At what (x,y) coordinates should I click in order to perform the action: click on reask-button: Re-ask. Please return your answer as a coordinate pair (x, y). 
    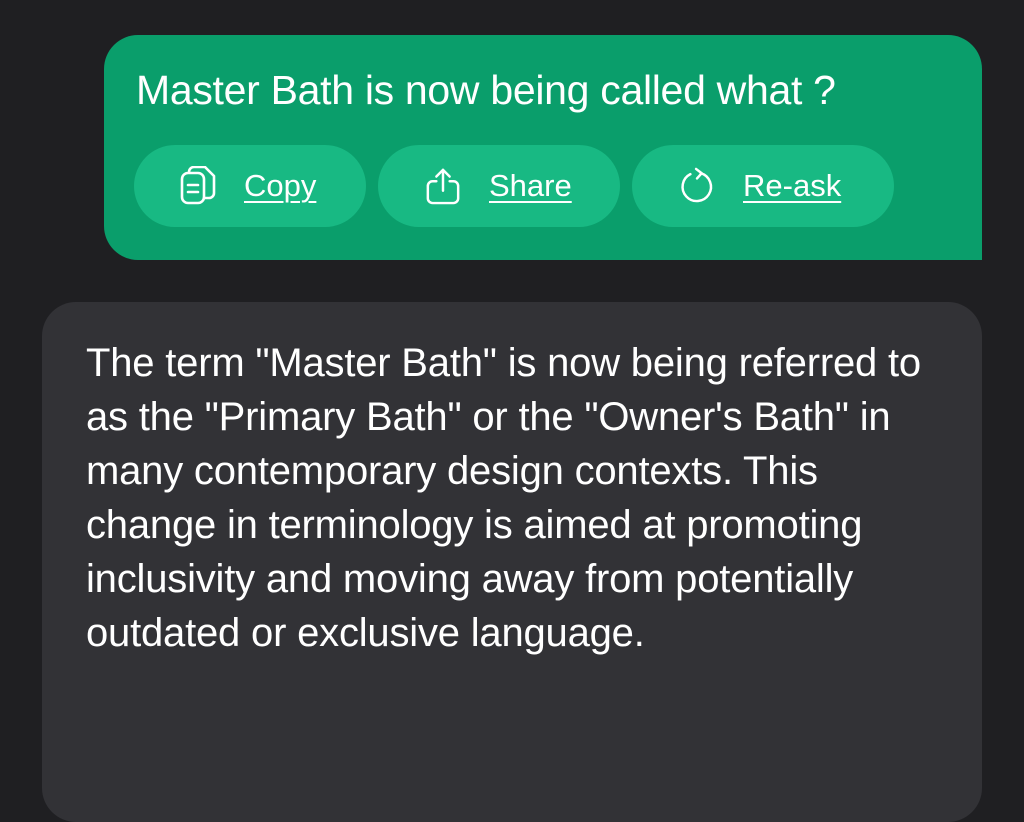
    Looking at the image, I should click on (763, 186).